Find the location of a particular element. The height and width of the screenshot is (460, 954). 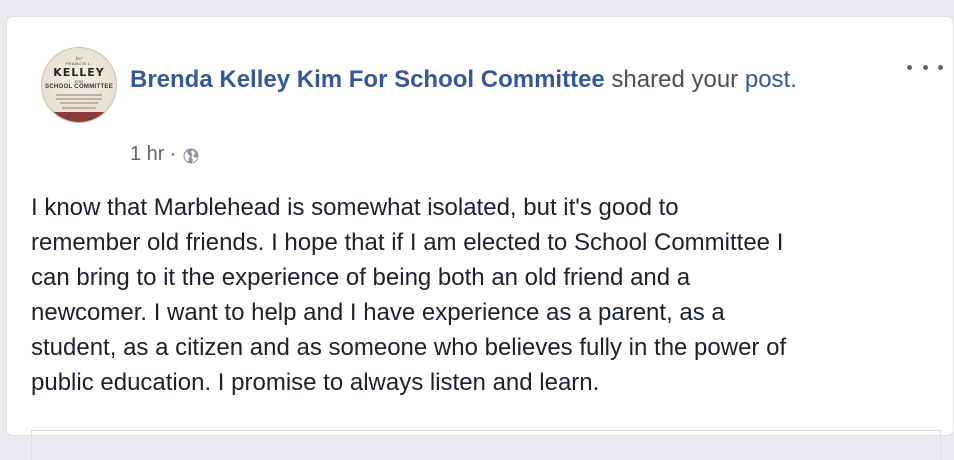

timestamp-link: 1 hr is located at coordinates (147, 154).